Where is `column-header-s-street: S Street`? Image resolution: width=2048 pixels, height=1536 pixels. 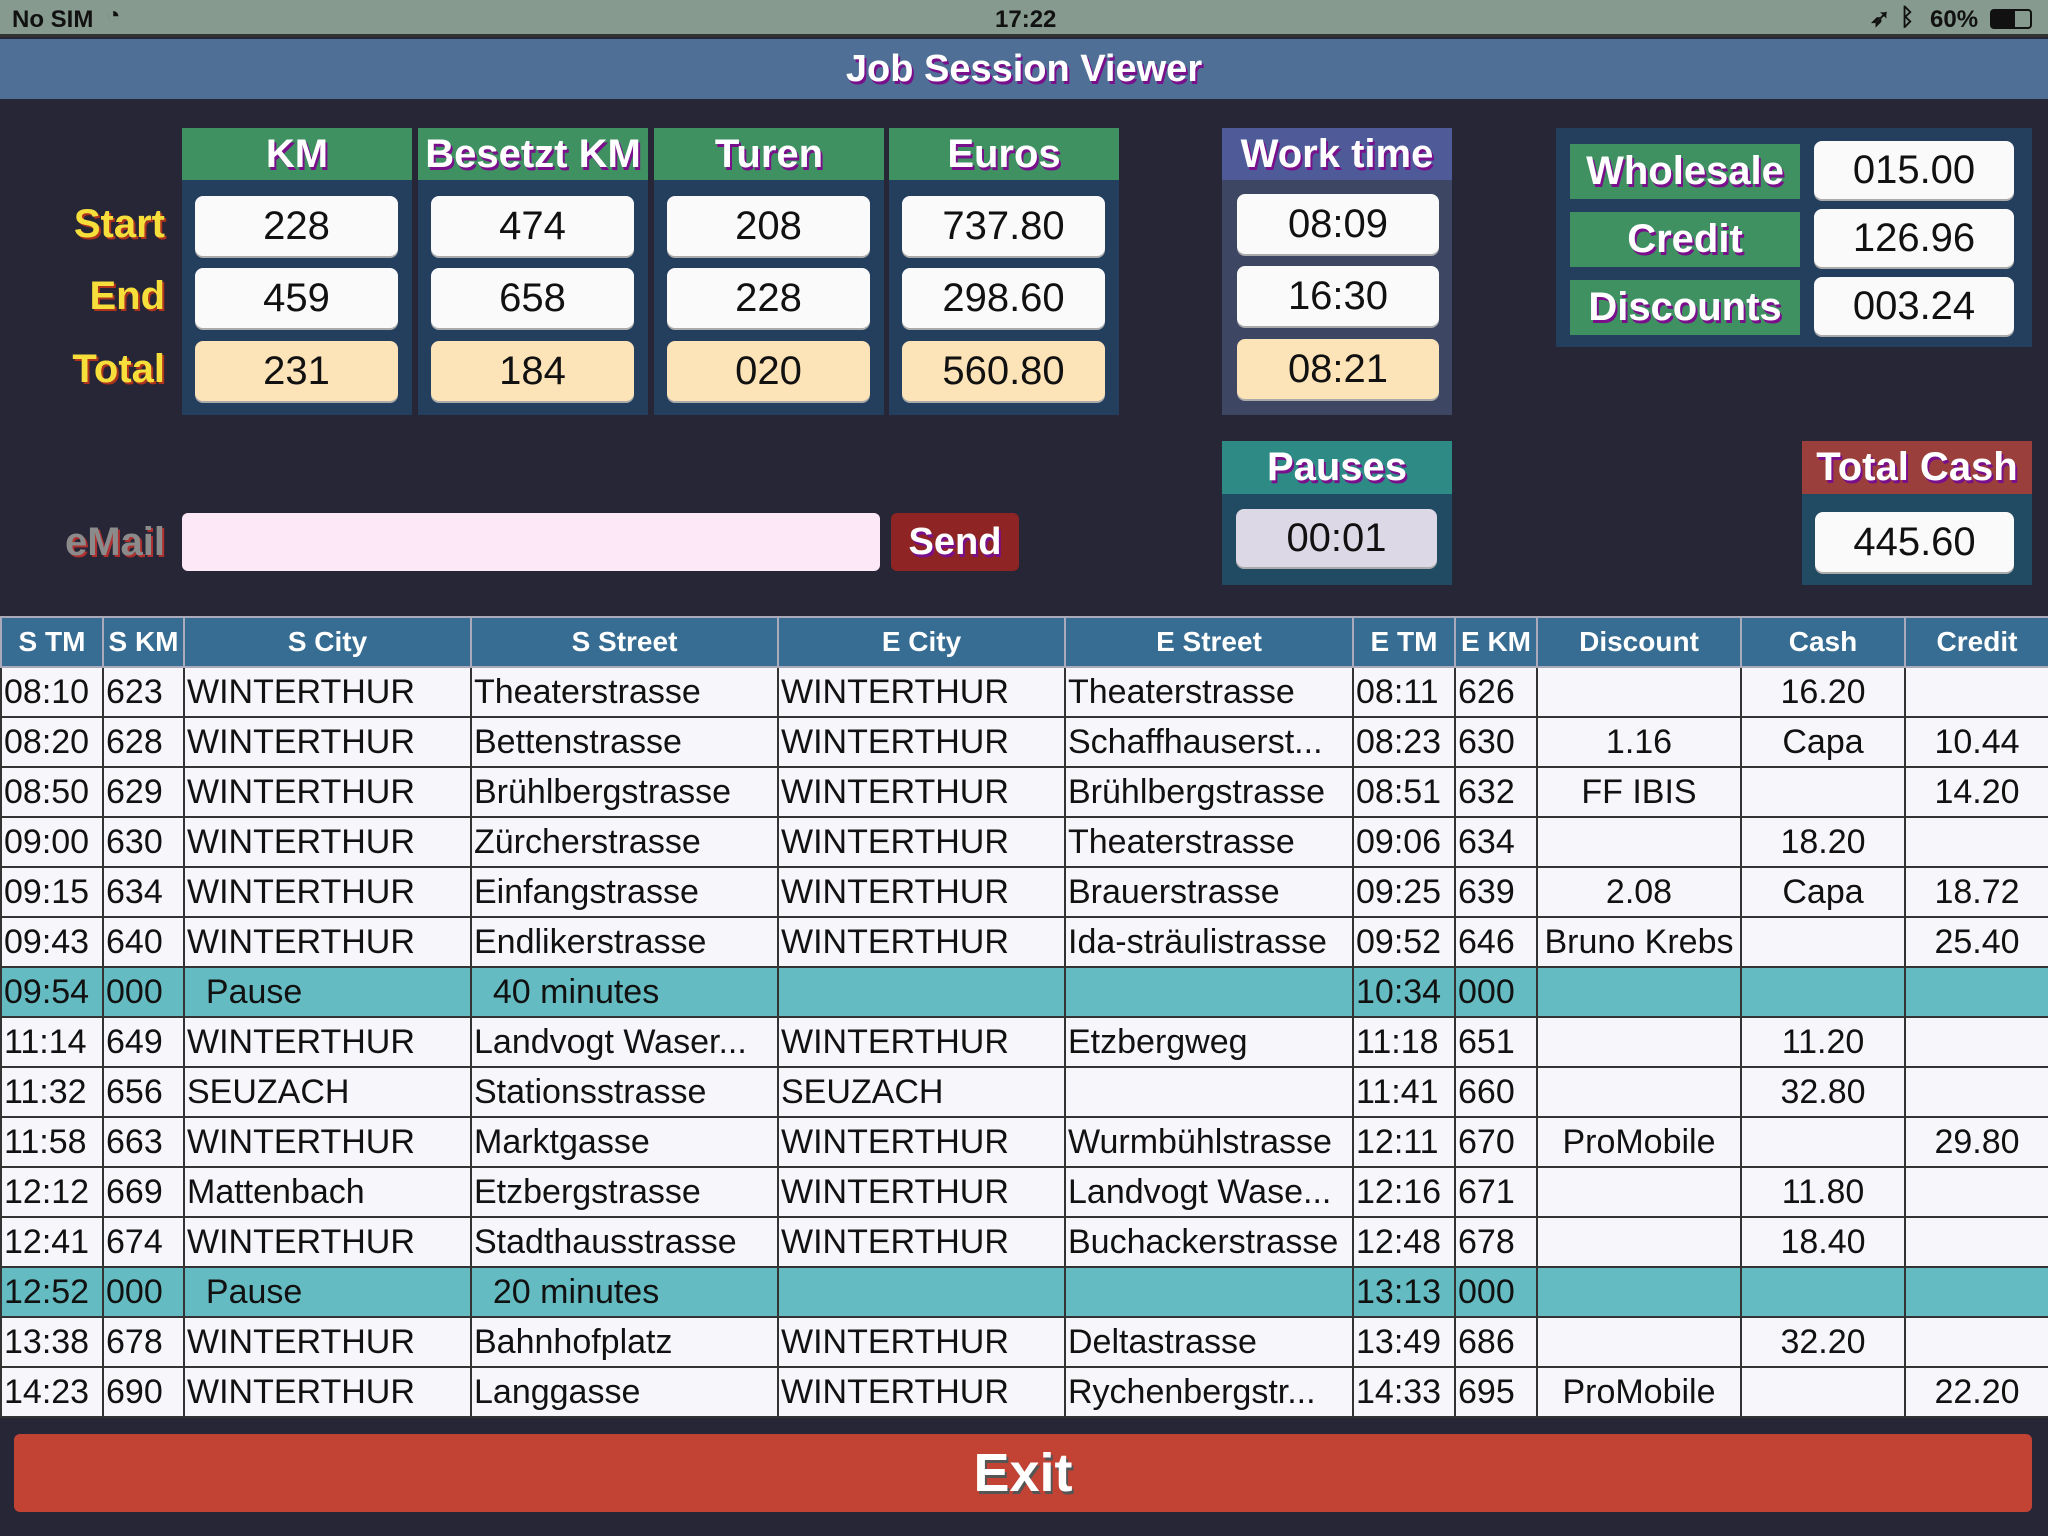 column-header-s-street: S Street is located at coordinates (624, 642).